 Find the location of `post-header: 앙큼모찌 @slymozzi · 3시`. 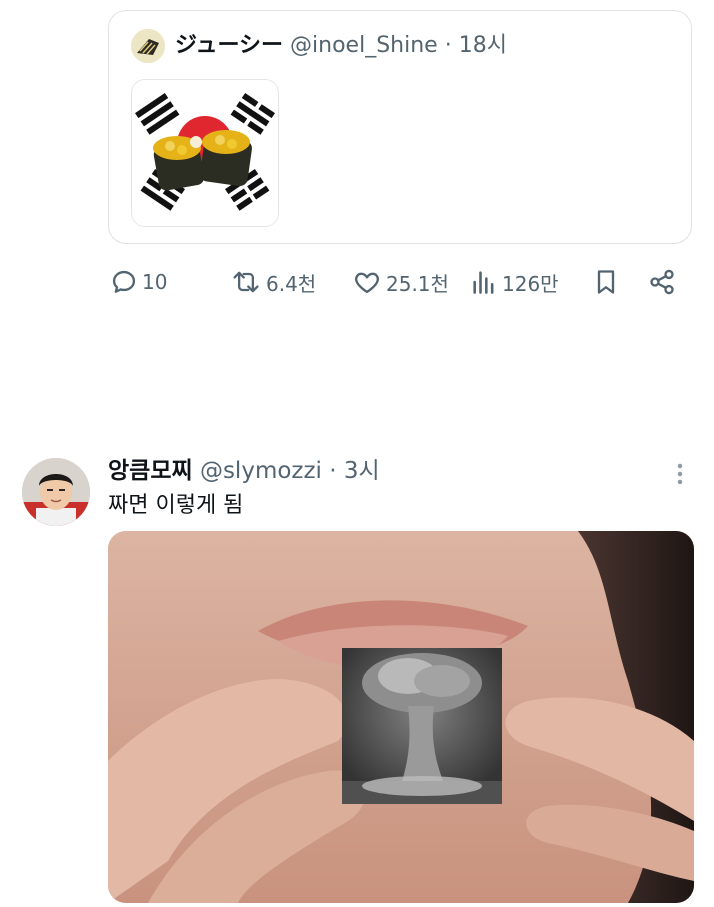

post-header: 앙큼모찌 @slymozzi · 3시 is located at coordinates (244, 471).